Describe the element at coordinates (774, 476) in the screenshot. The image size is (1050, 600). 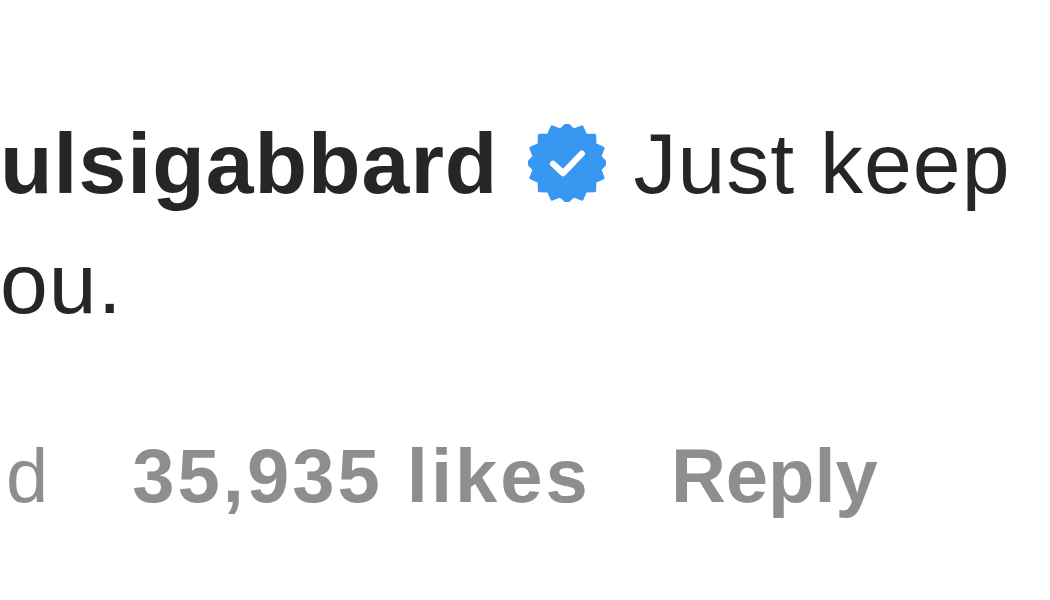
I see `reply-button: Reply` at that location.